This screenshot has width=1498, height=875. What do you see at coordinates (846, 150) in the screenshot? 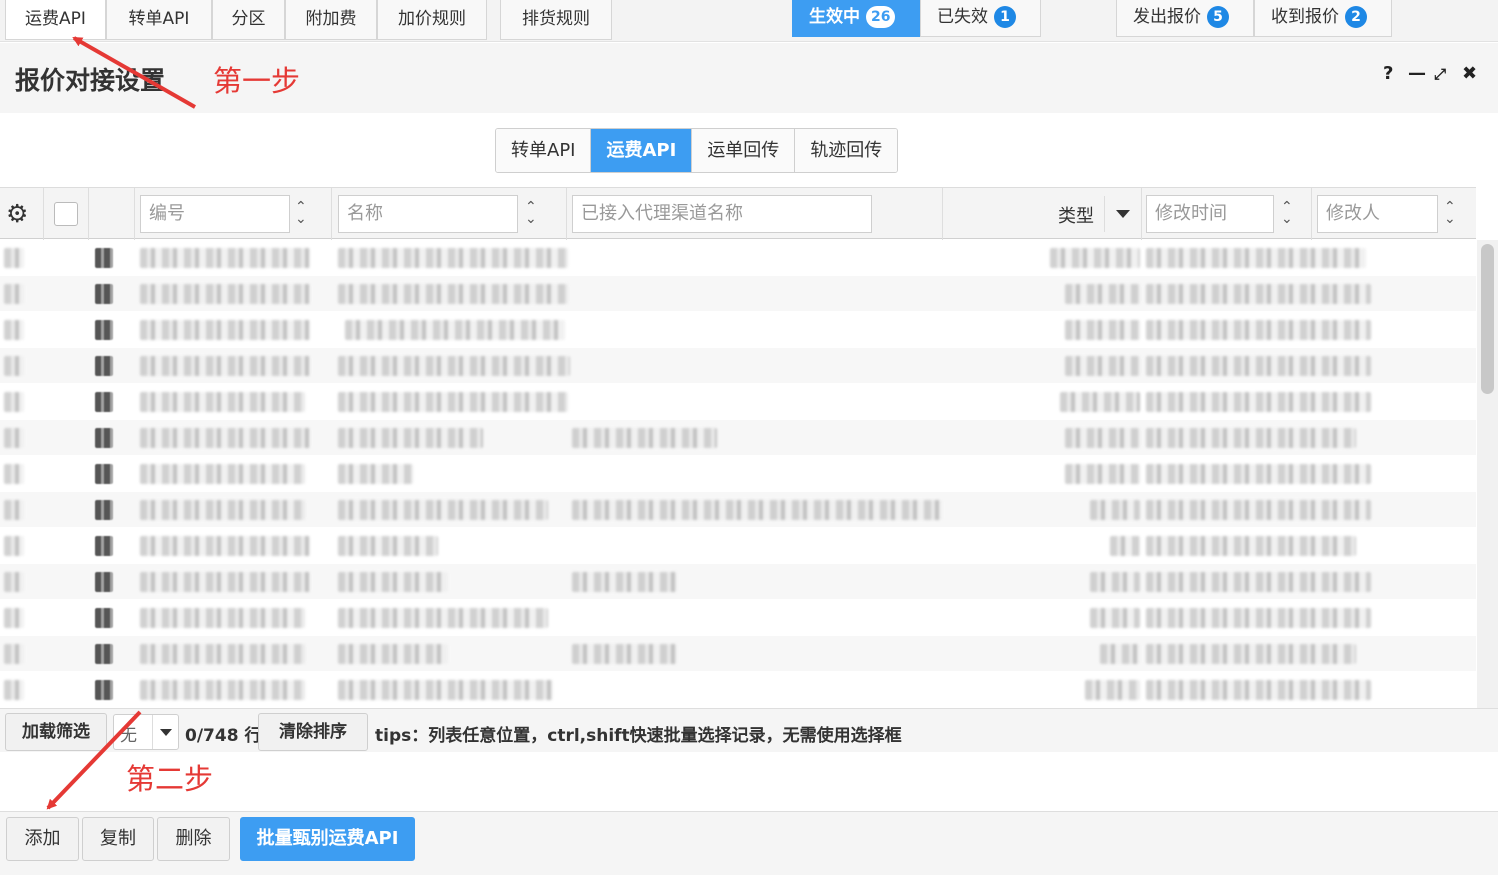
I see `subtab-tracking-return: 轨迹回传` at bounding box center [846, 150].